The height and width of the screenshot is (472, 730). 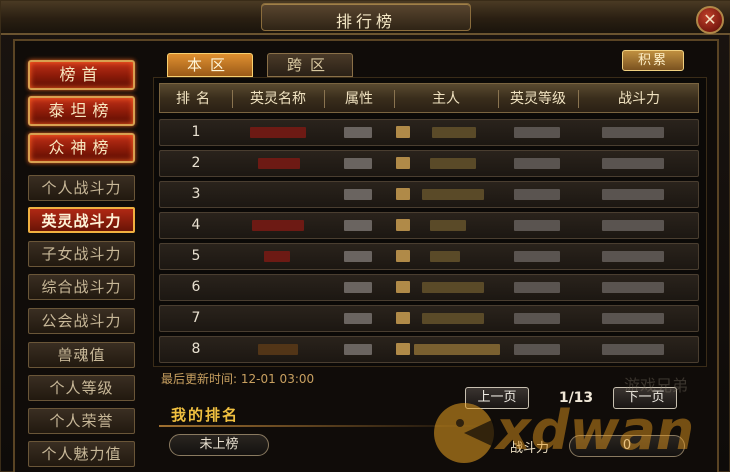 I want to click on next-page-button: 下一页, so click(x=645, y=398).